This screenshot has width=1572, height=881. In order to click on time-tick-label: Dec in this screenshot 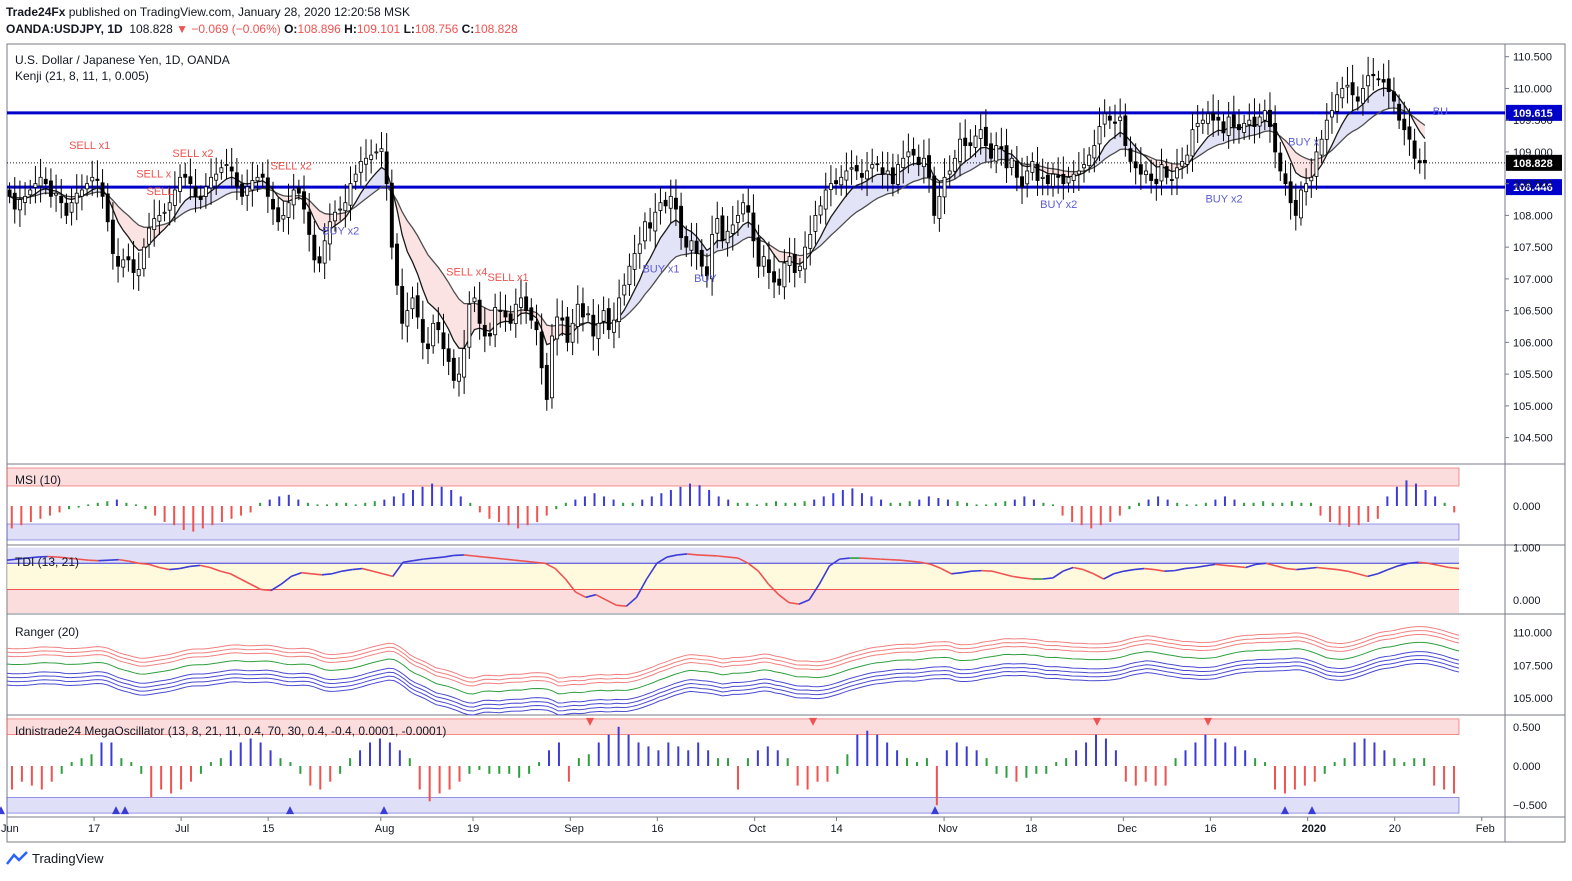, I will do `click(1127, 829)`.